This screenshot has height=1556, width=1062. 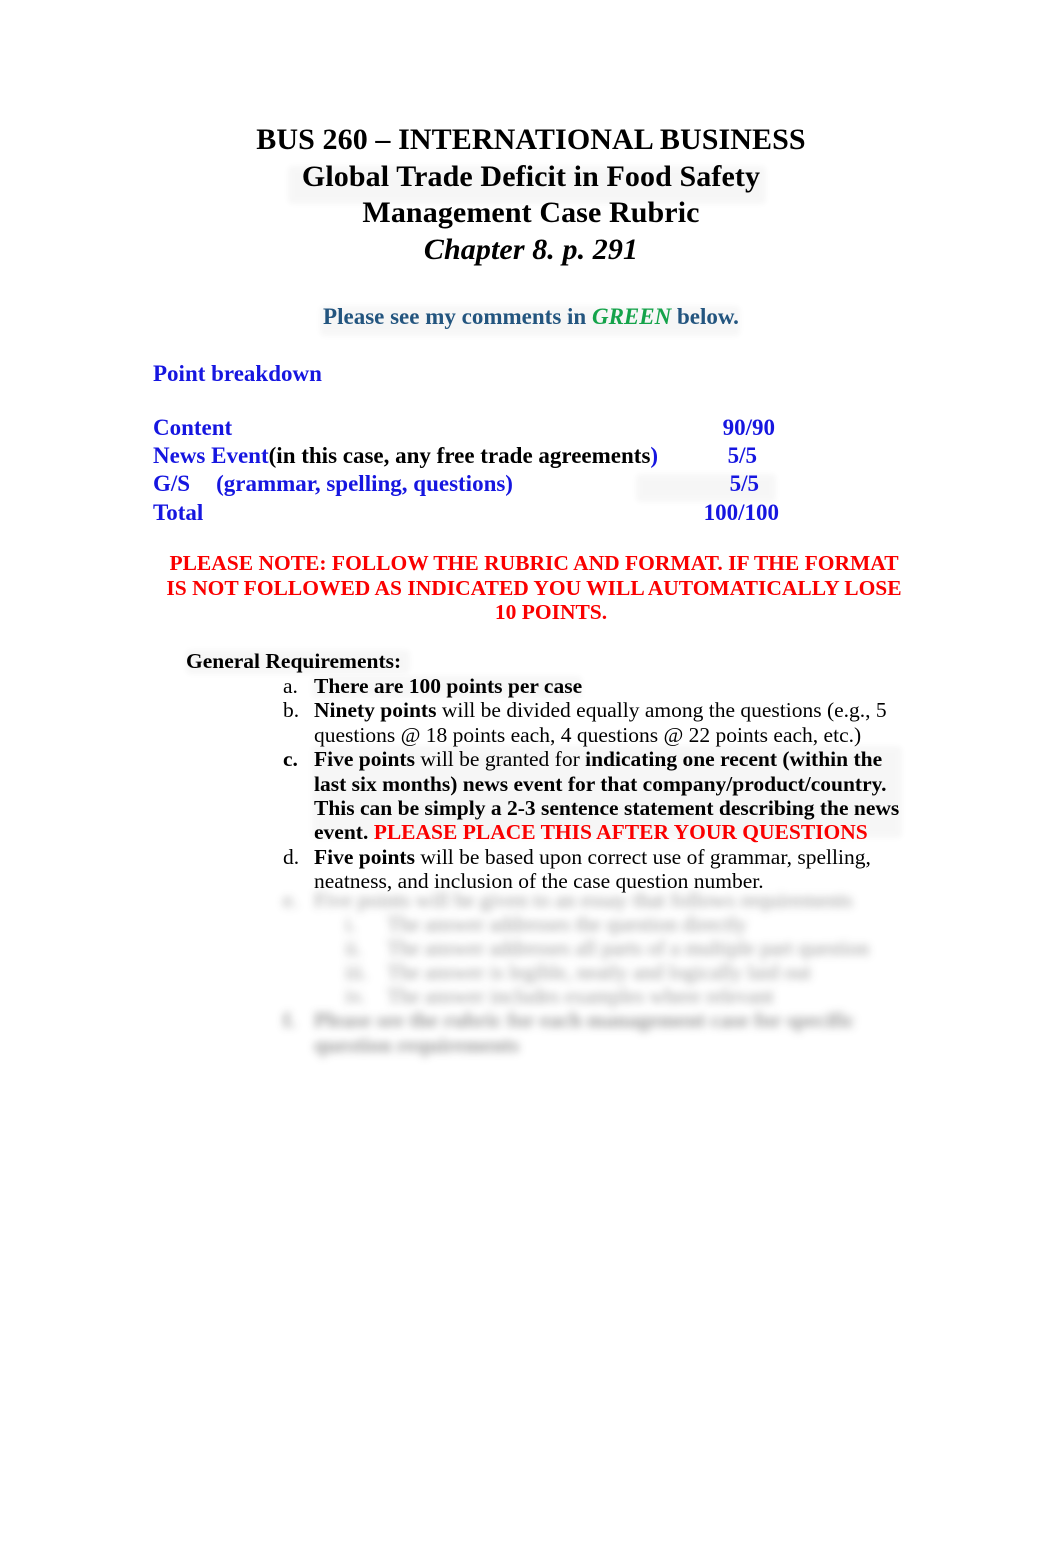 What do you see at coordinates (654, 456) in the screenshot?
I see `point-breakdown-label-close-paren: )` at bounding box center [654, 456].